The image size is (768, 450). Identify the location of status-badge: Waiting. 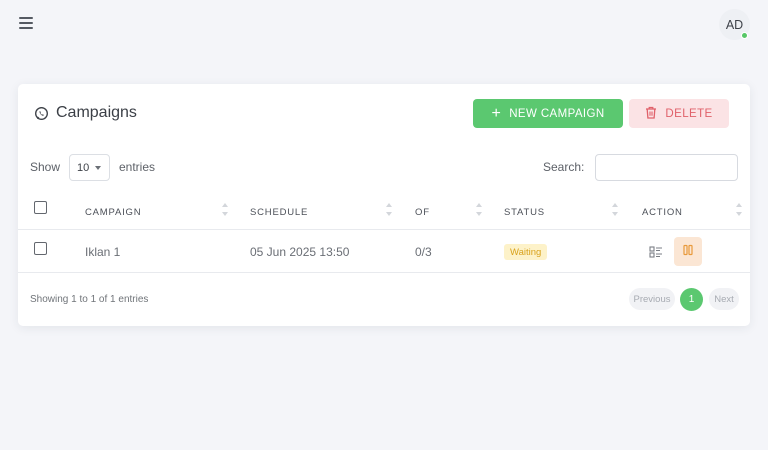
(526, 252).